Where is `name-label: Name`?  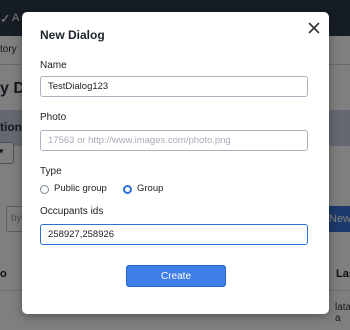
name-label: Name is located at coordinates (53, 65).